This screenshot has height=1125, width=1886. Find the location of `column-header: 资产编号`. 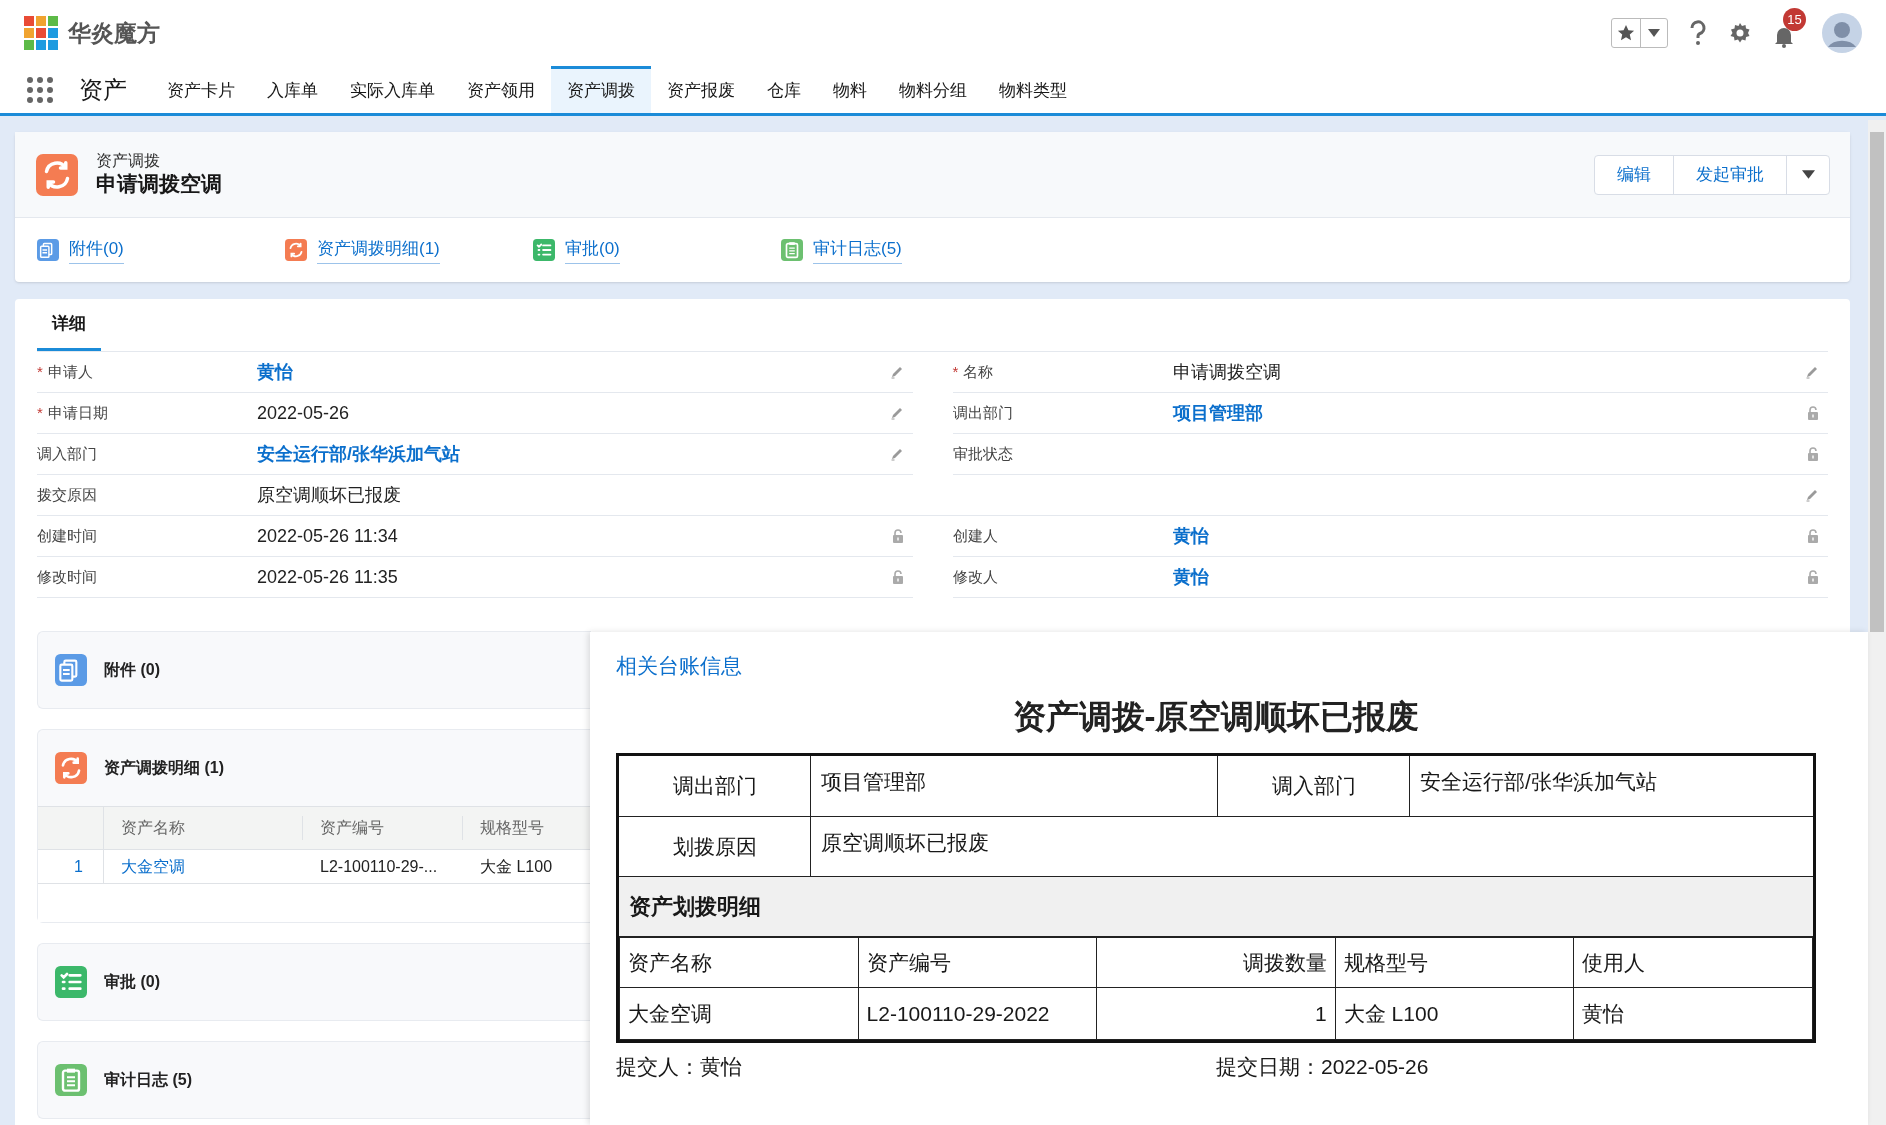

column-header: 资产编号 is located at coordinates (383, 828).